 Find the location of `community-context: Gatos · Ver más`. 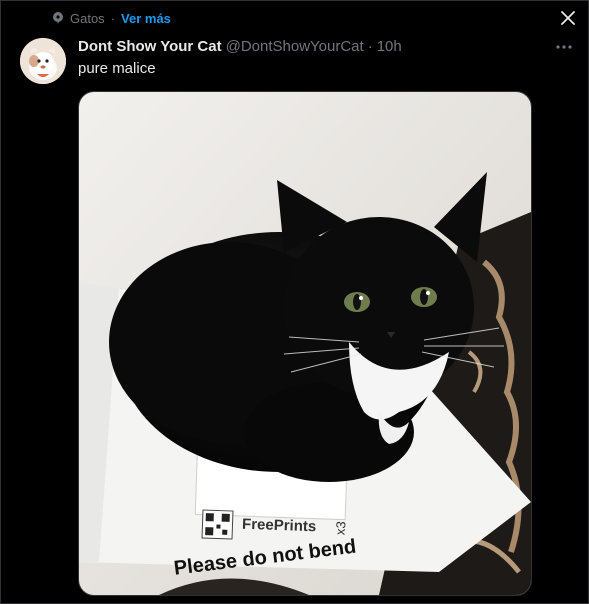

community-context: Gatos · Ver más is located at coordinates (111, 18).